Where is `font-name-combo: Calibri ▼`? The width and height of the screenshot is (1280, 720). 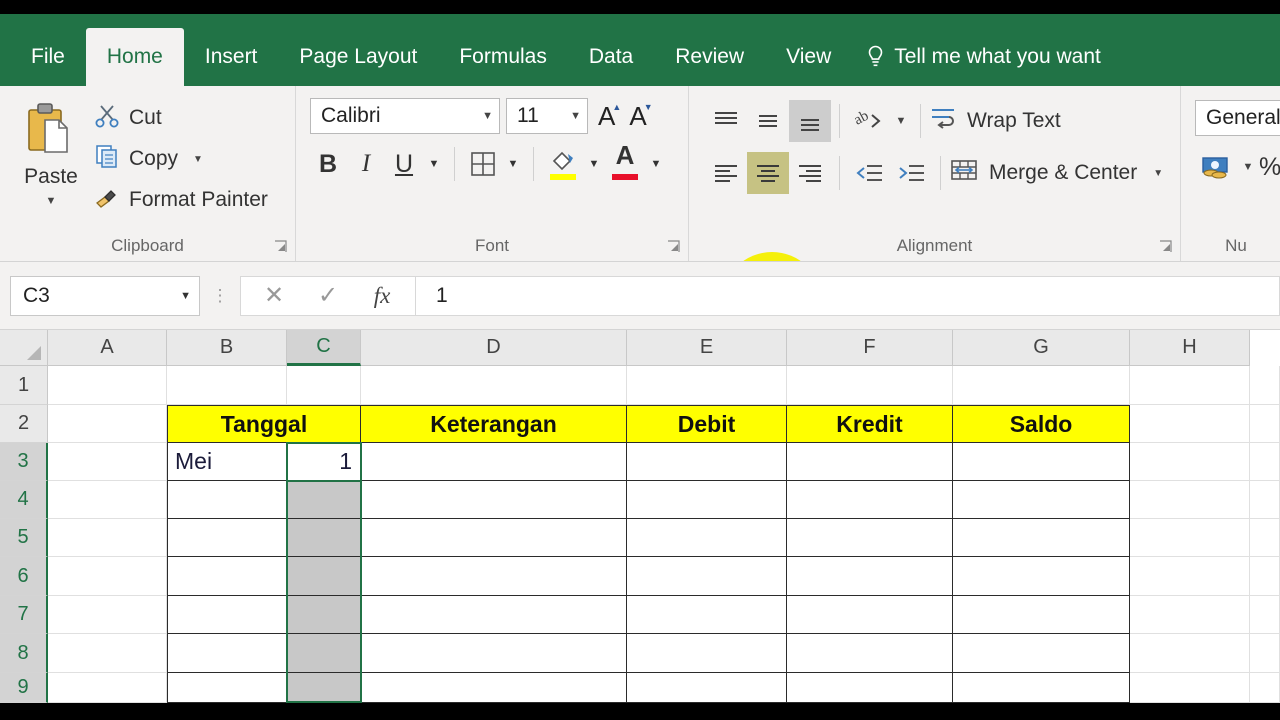 font-name-combo: Calibri ▼ is located at coordinates (405, 116).